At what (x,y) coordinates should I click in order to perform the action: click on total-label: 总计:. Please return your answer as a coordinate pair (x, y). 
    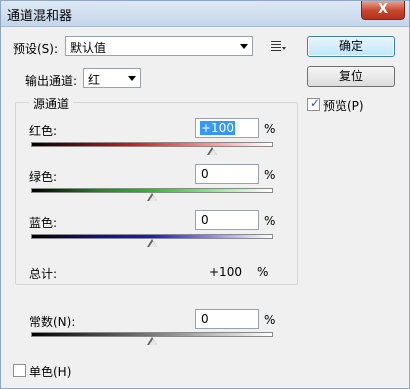
    Looking at the image, I should click on (43, 274).